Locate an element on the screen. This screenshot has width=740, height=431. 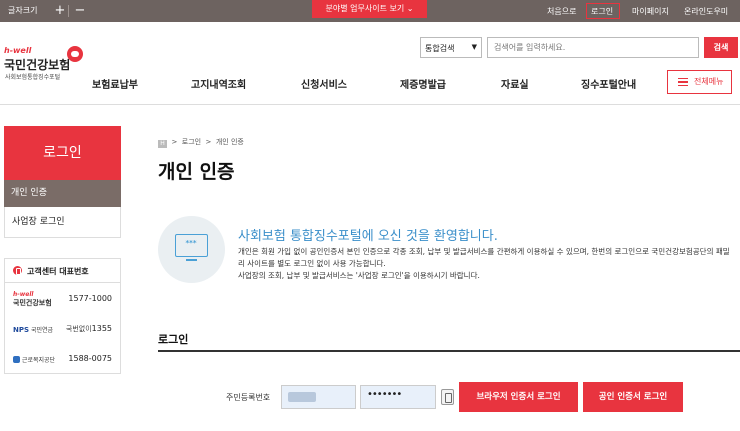
gnb-item-library: 자료실 is located at coordinates (515, 83).